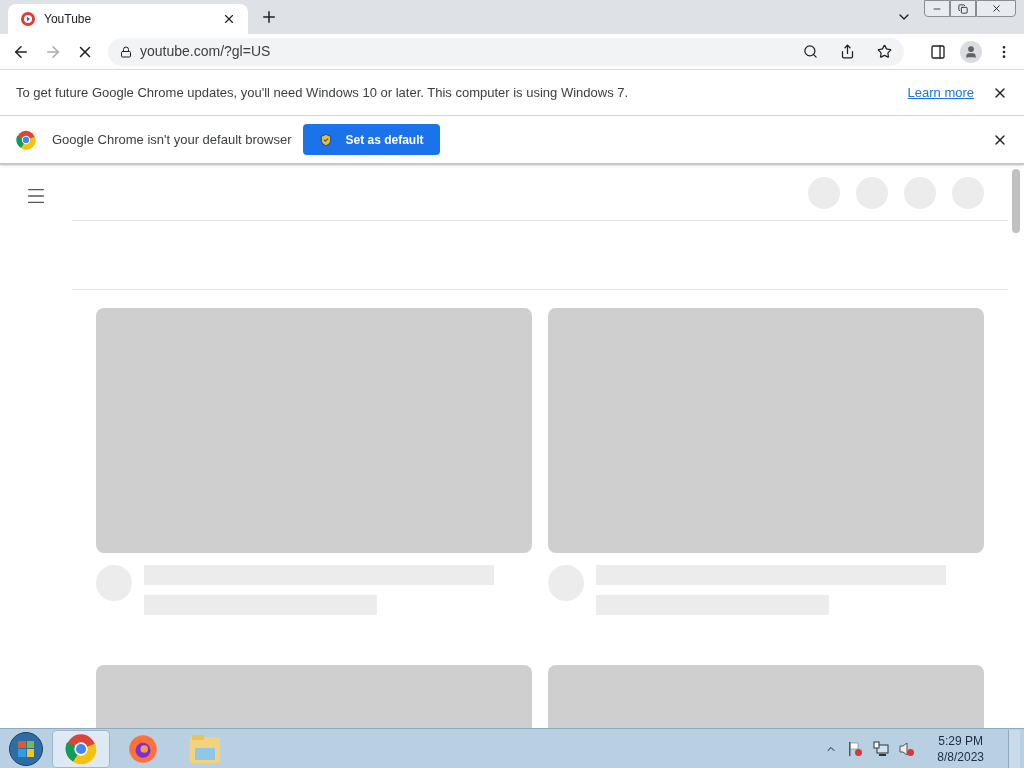 The height and width of the screenshot is (768, 1024). I want to click on taskbar-app-button, so click(81, 748).